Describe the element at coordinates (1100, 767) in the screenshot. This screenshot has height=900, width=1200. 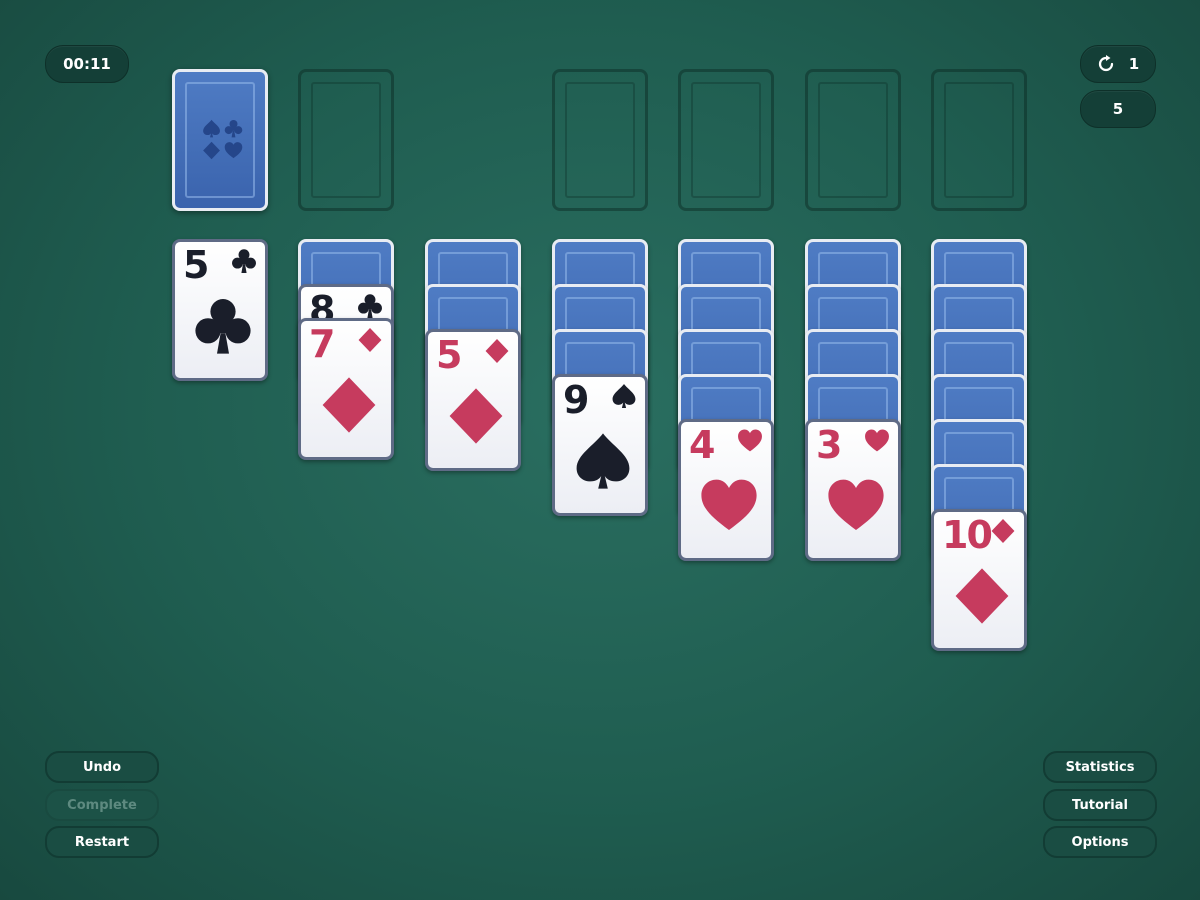
I see `statistics-button: Statistics` at that location.